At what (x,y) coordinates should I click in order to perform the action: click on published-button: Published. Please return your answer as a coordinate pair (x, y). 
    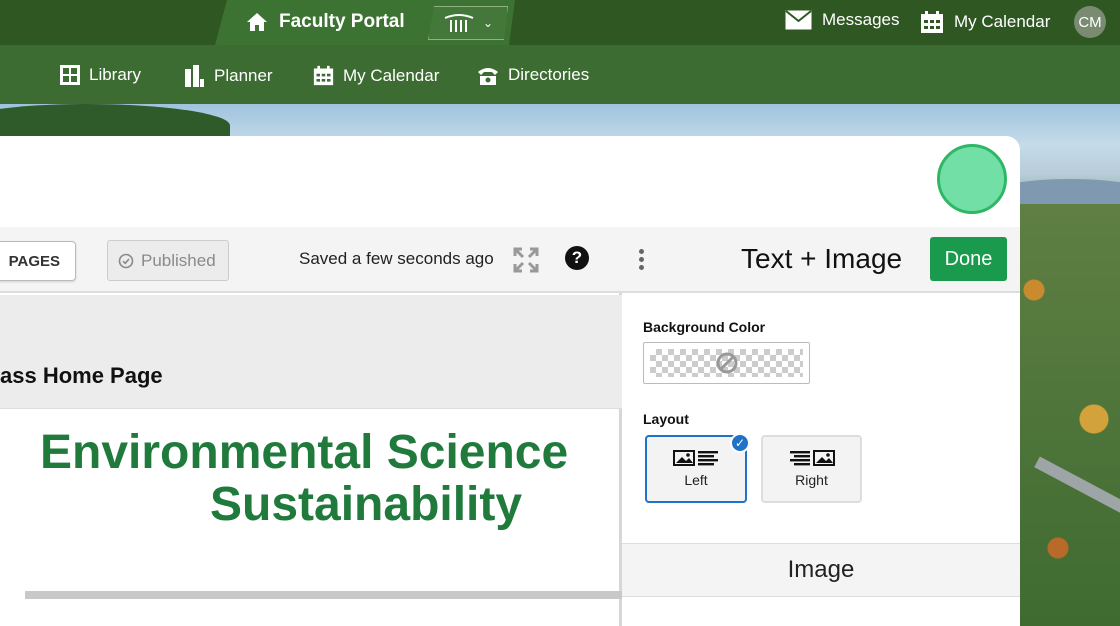
    Looking at the image, I should click on (168, 260).